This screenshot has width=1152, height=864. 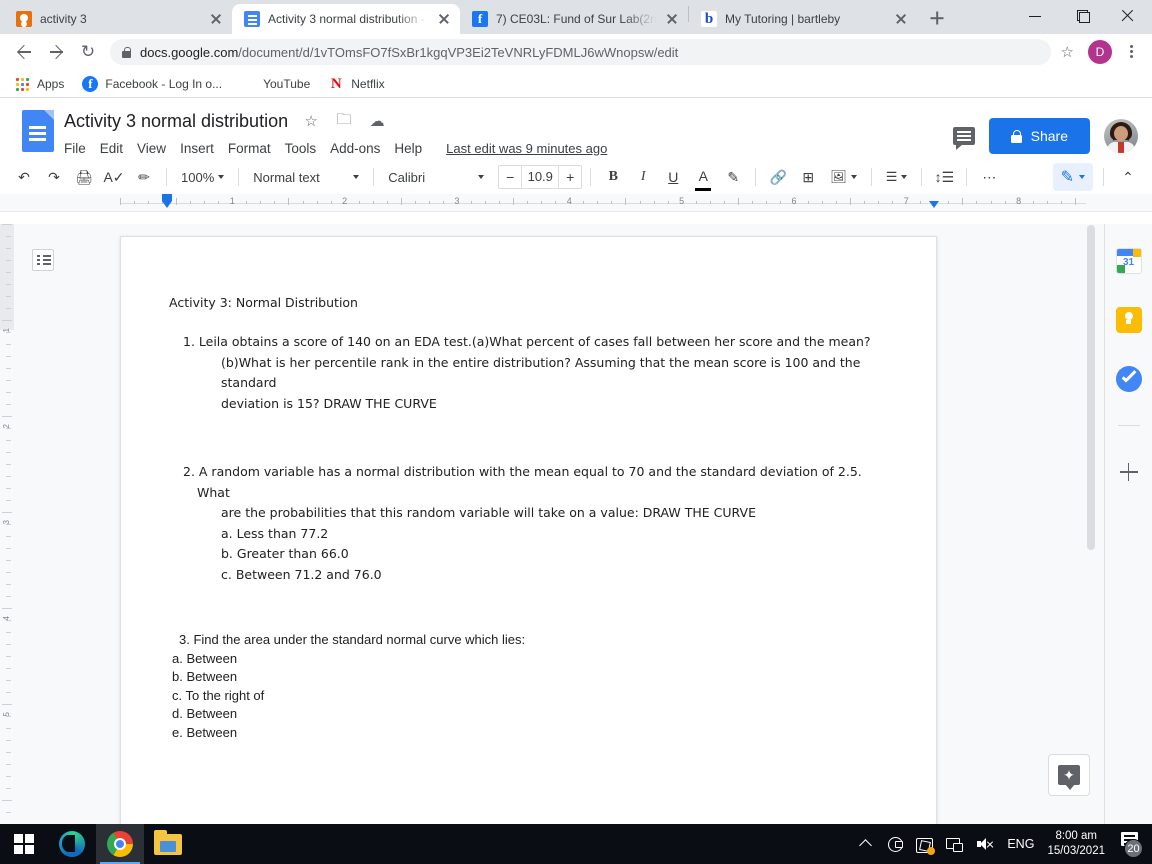 I want to click on keep-icon, so click(x=1128, y=320).